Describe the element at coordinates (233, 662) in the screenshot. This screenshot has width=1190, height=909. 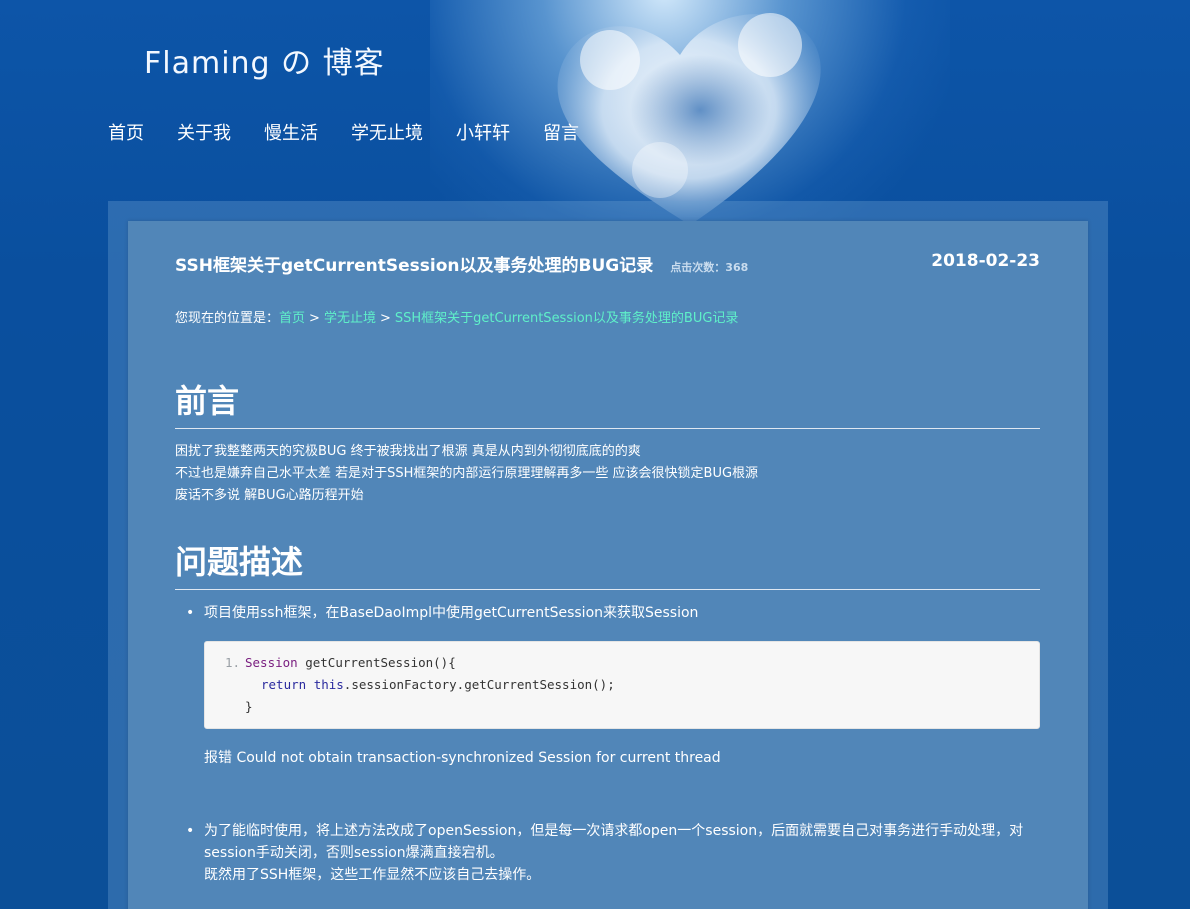
I see `code-line-number: 1.` at that location.